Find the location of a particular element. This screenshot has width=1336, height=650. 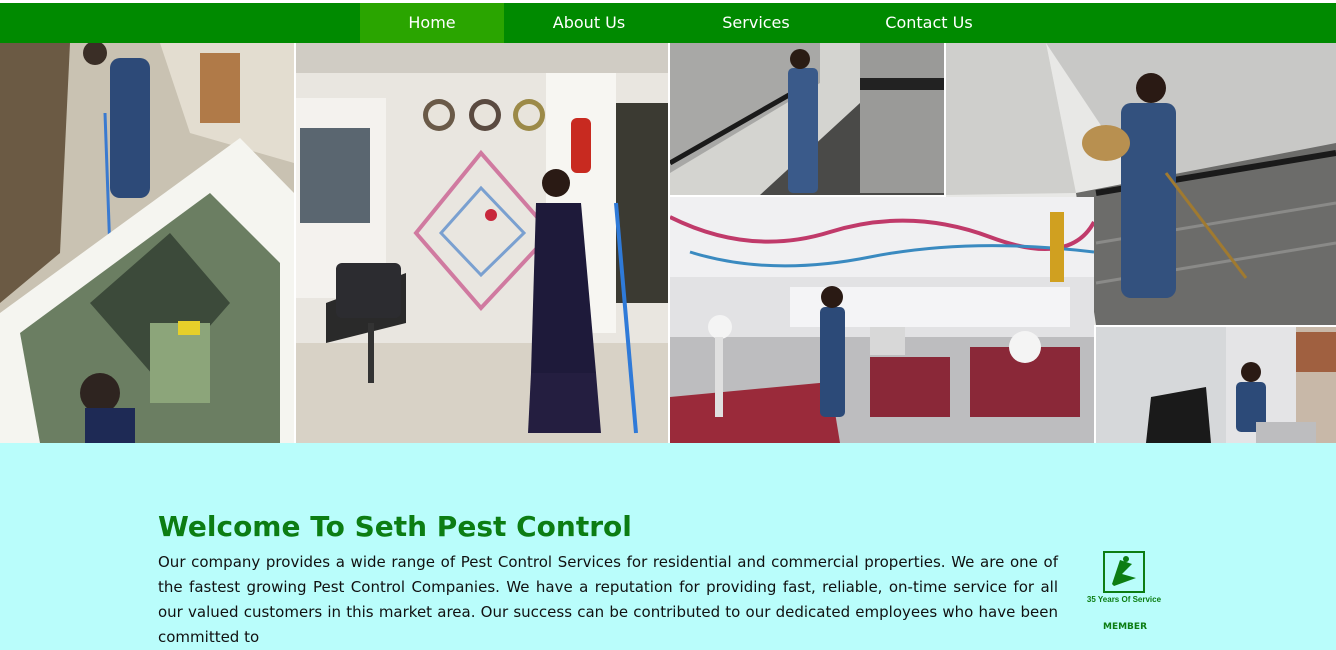

photo-corridor-cleaning is located at coordinates (147, 243).